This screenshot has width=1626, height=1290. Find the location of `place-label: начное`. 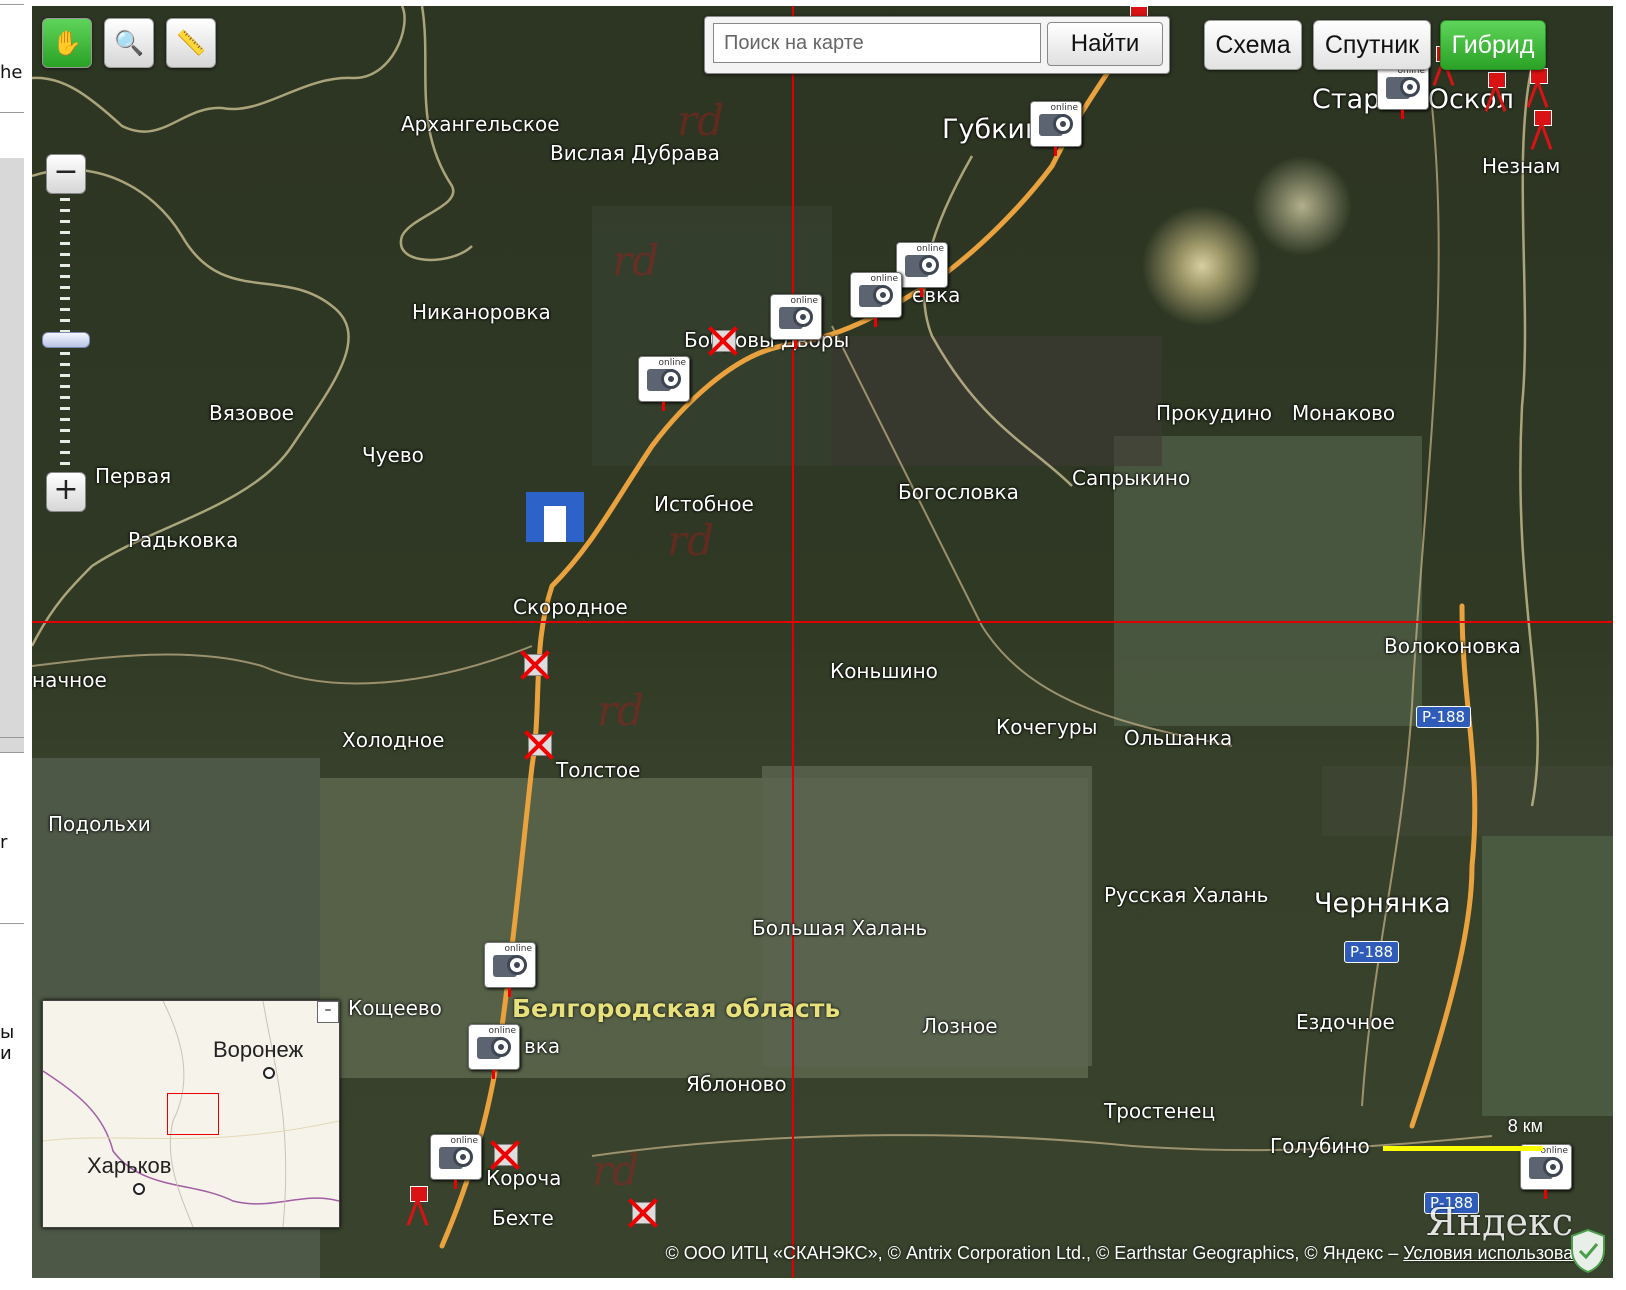

place-label: начное is located at coordinates (69, 680).